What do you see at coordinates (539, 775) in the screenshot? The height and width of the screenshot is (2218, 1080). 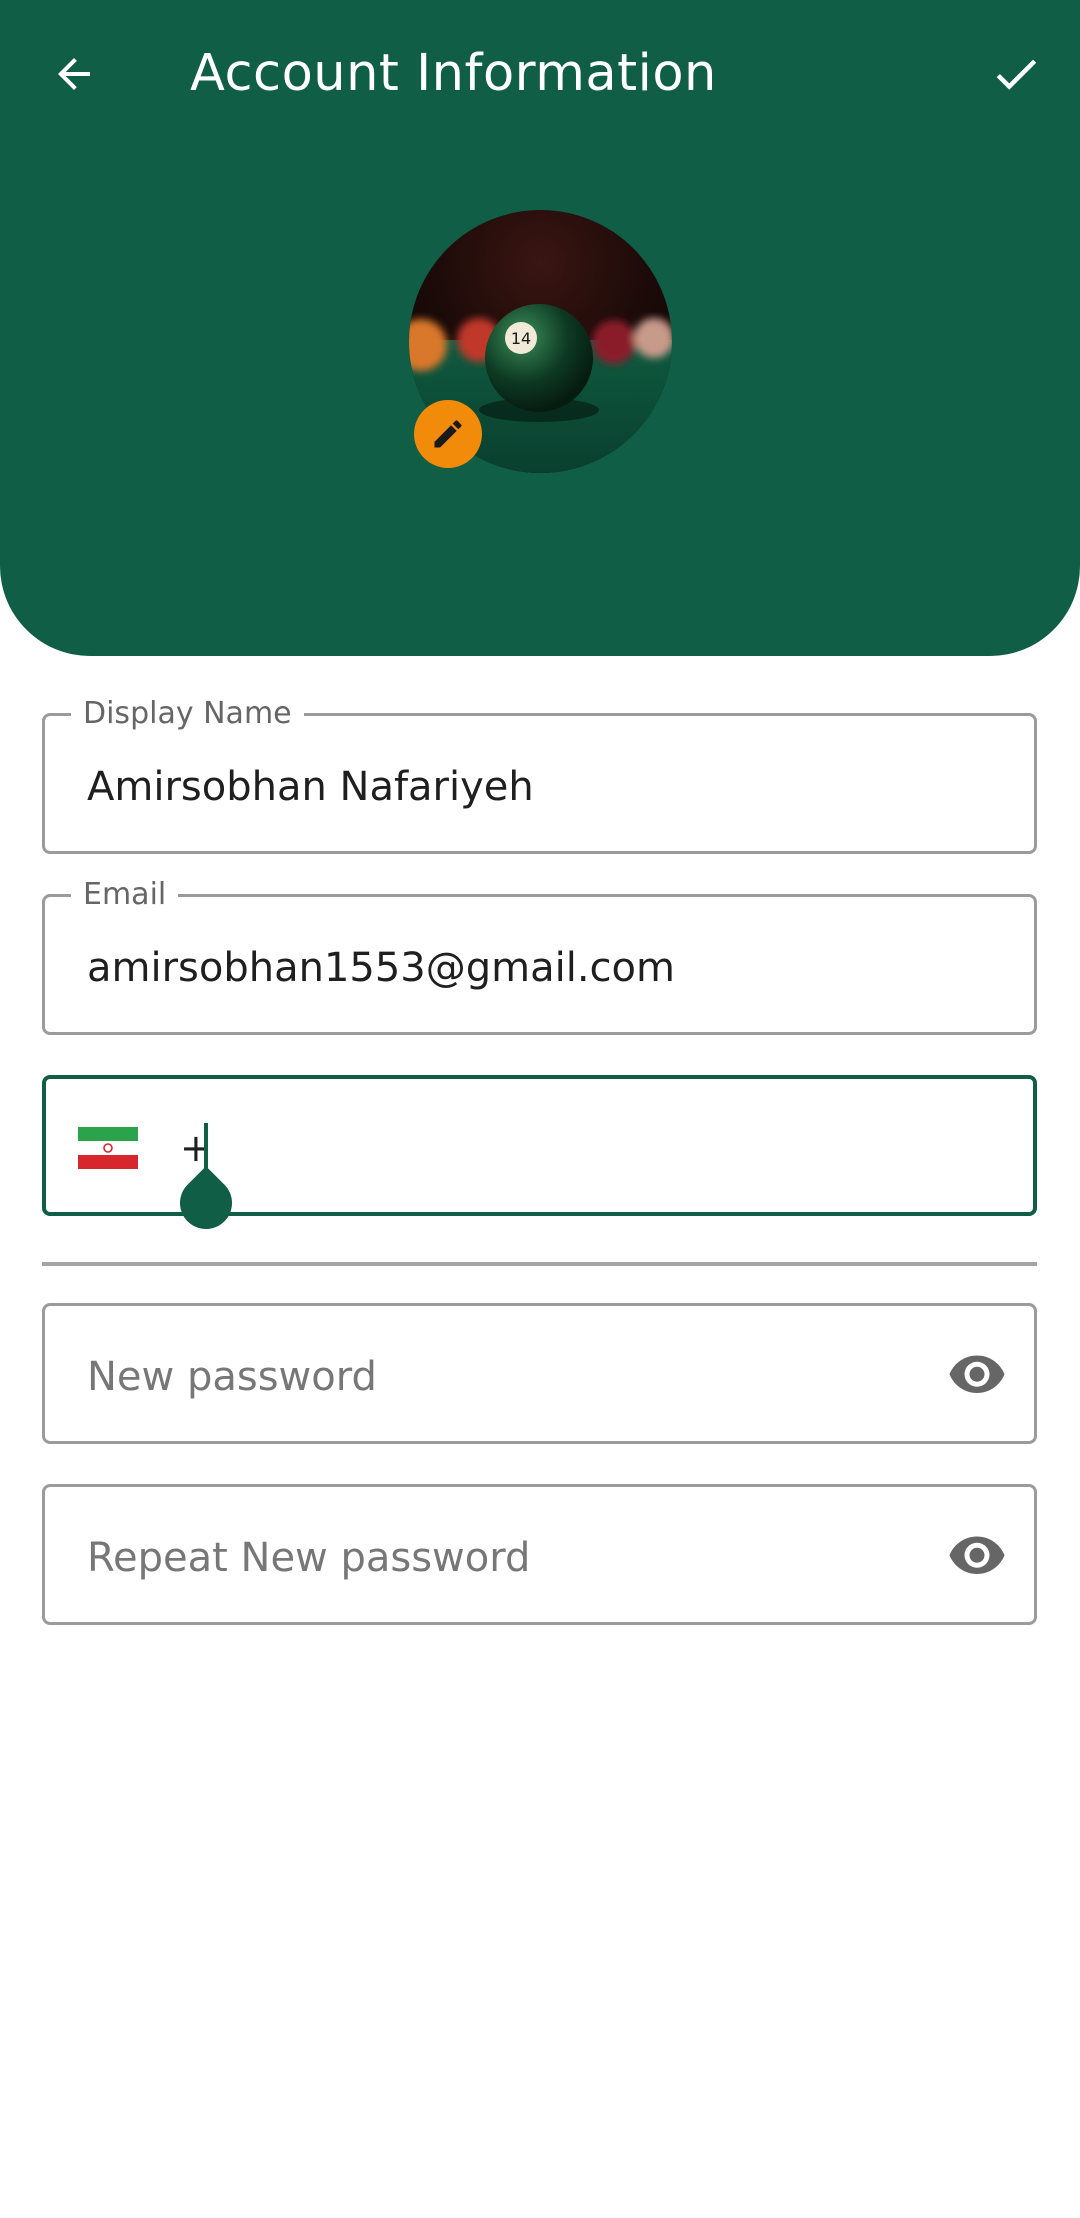 I see `display-name-field: Display Name Amirsobhan Nafariyeh` at bounding box center [539, 775].